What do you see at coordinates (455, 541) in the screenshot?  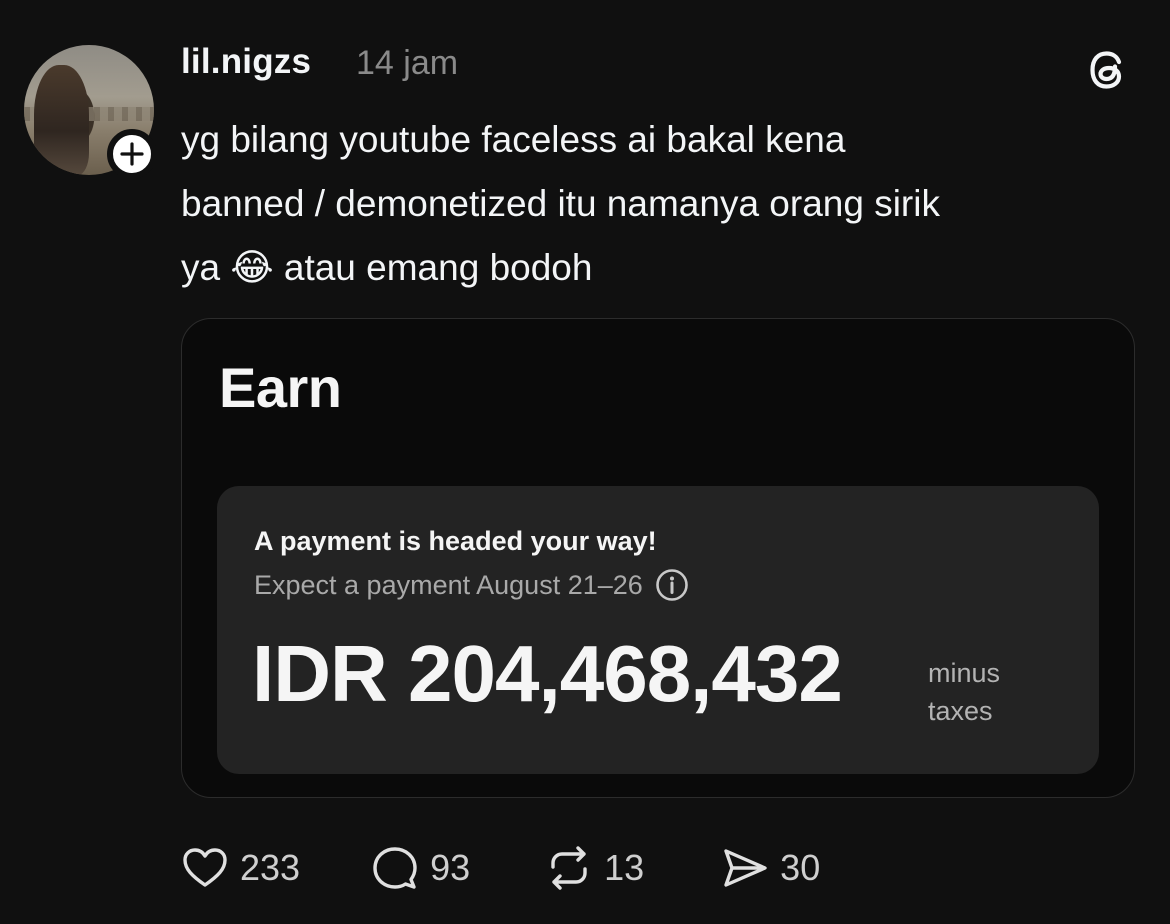 I see `payment-headline: A payment is headed your way!` at bounding box center [455, 541].